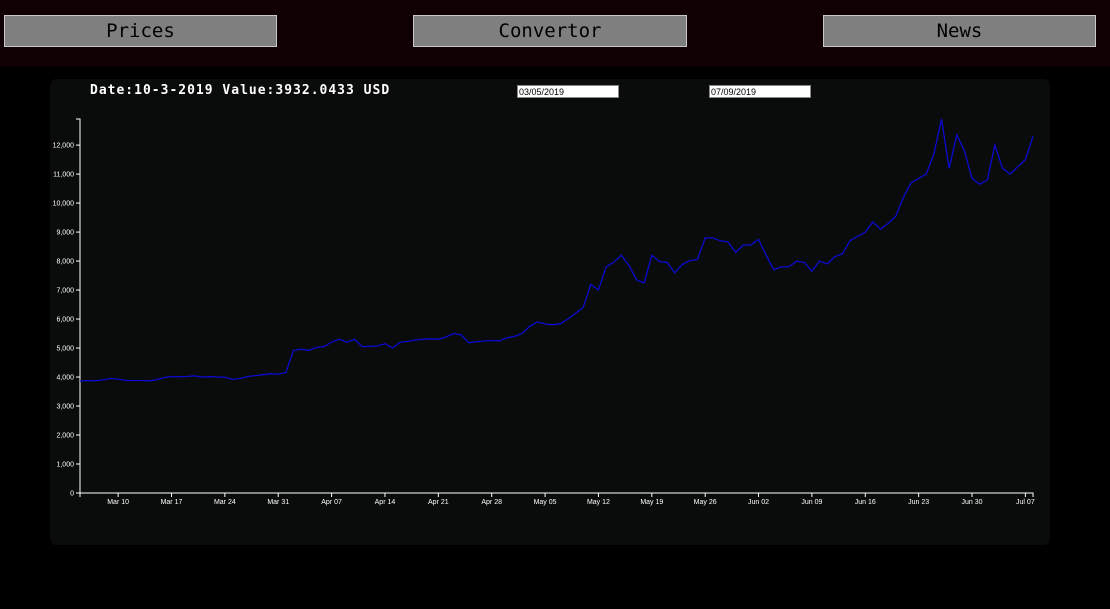 This screenshot has width=1110, height=609. What do you see at coordinates (140, 31) in the screenshot?
I see `prices-button: Prices` at bounding box center [140, 31].